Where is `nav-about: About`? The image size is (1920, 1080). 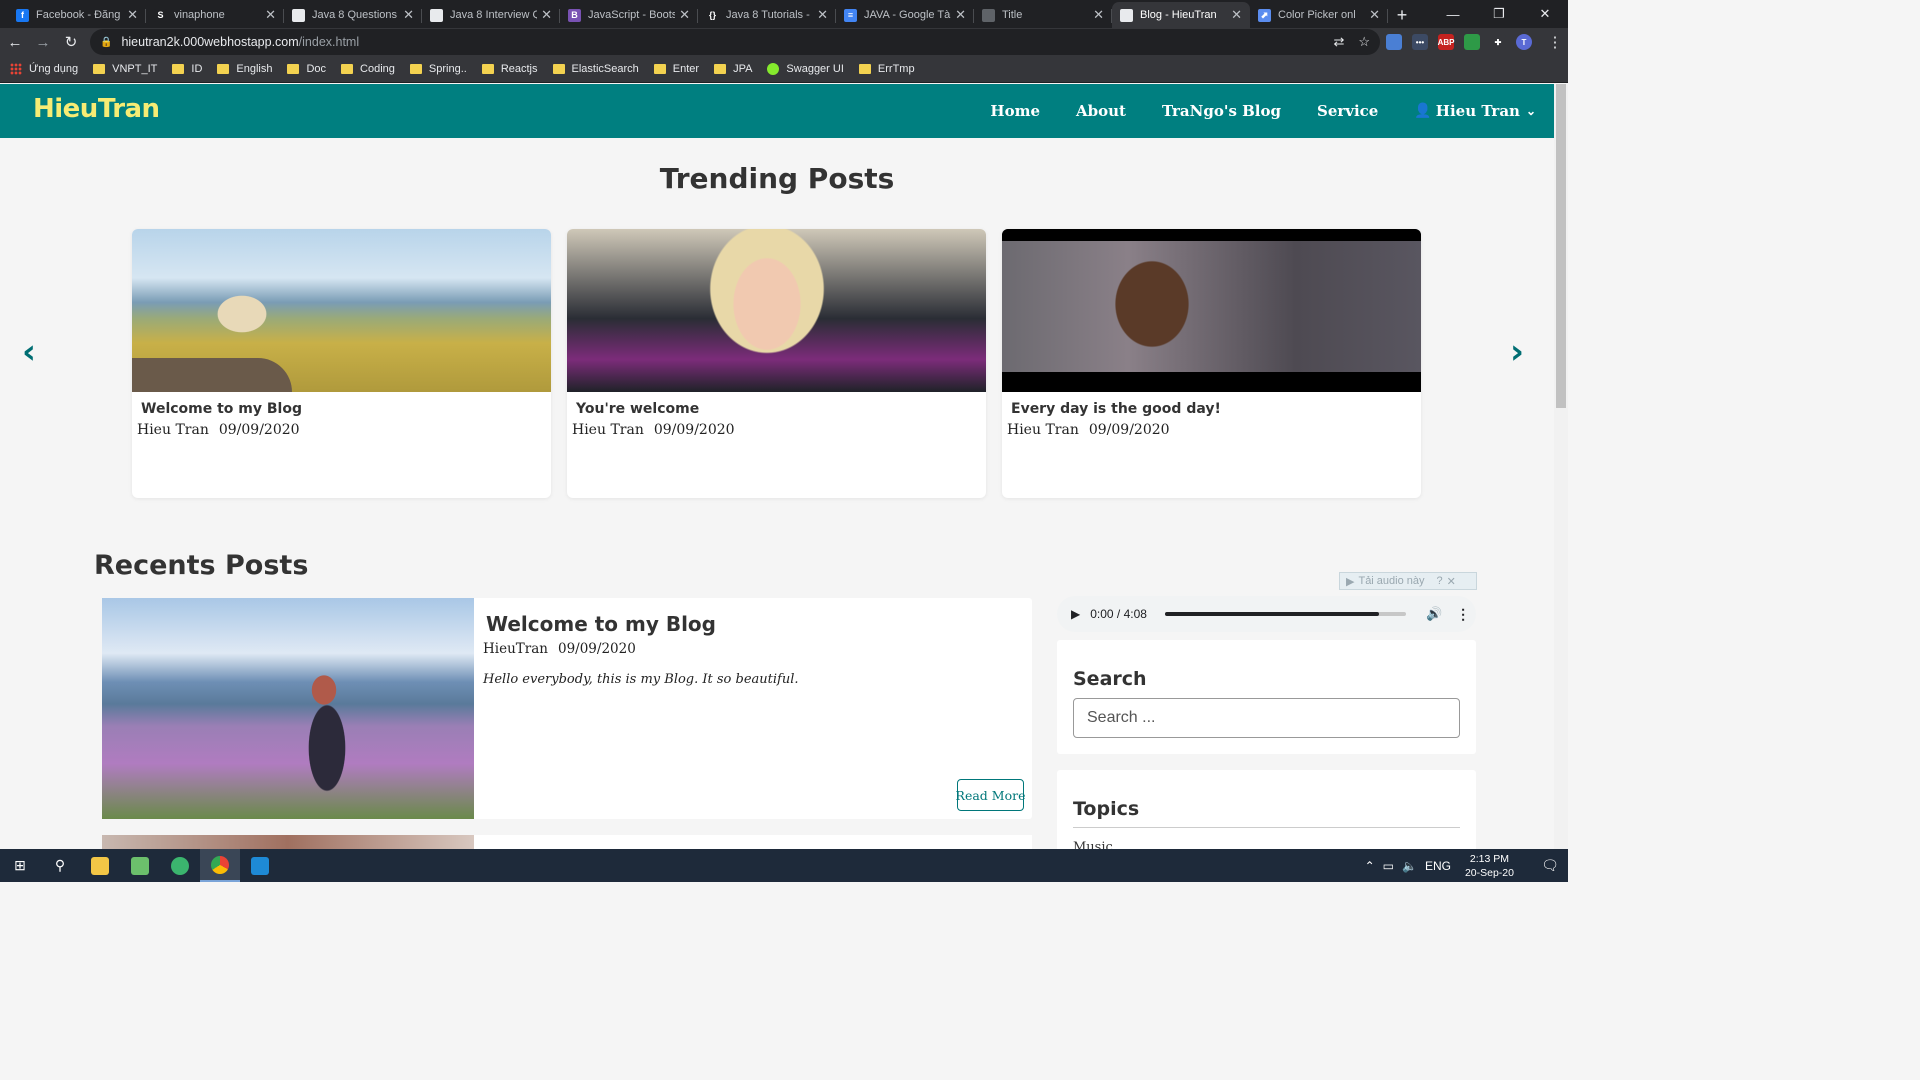 nav-about: About is located at coordinates (1101, 111).